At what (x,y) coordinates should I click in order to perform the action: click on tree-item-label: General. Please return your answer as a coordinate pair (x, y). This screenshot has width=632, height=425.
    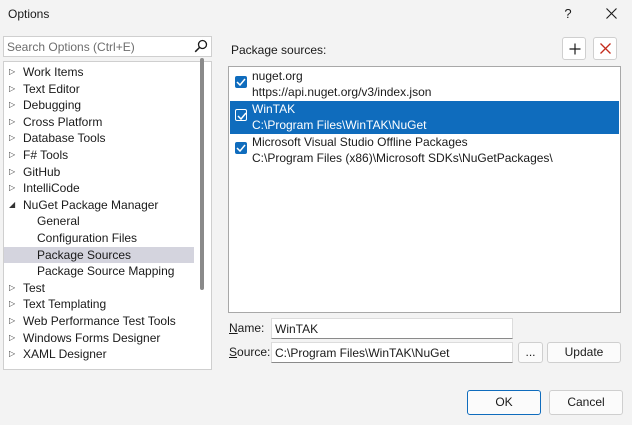
    Looking at the image, I should click on (58, 221).